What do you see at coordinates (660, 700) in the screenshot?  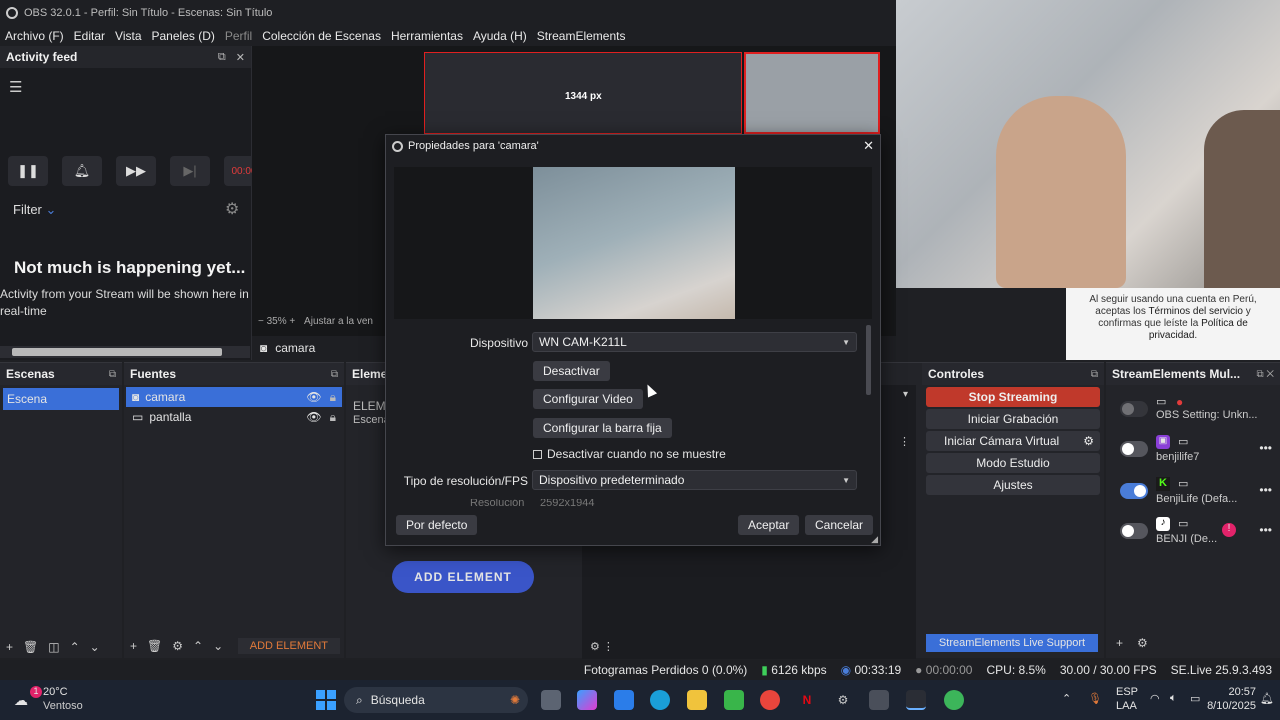 I see `edge-icon` at bounding box center [660, 700].